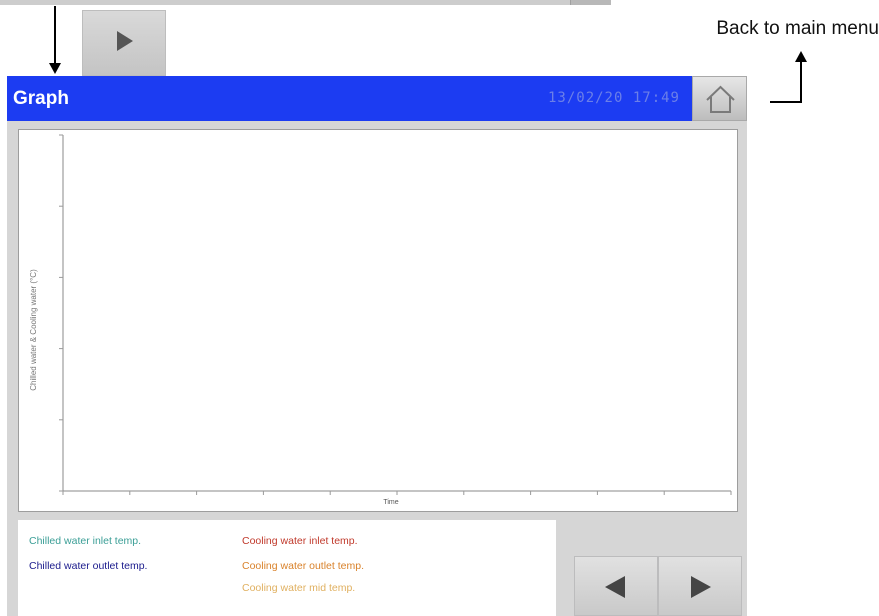 This screenshot has height=616, width=879. I want to click on annotation-arrow-up-stem, so click(786, 102).